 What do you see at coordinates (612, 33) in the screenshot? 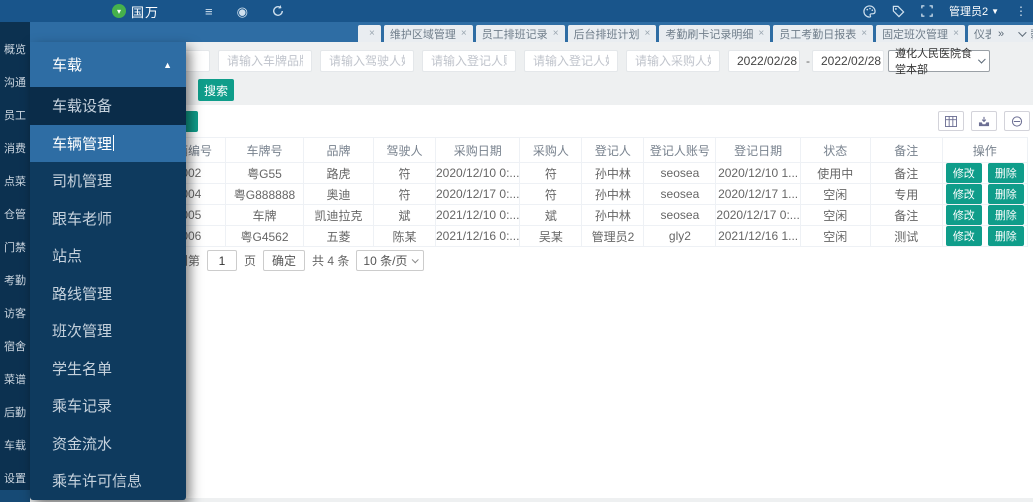
I see `tab-item: 后台排班计划 ×` at bounding box center [612, 33].